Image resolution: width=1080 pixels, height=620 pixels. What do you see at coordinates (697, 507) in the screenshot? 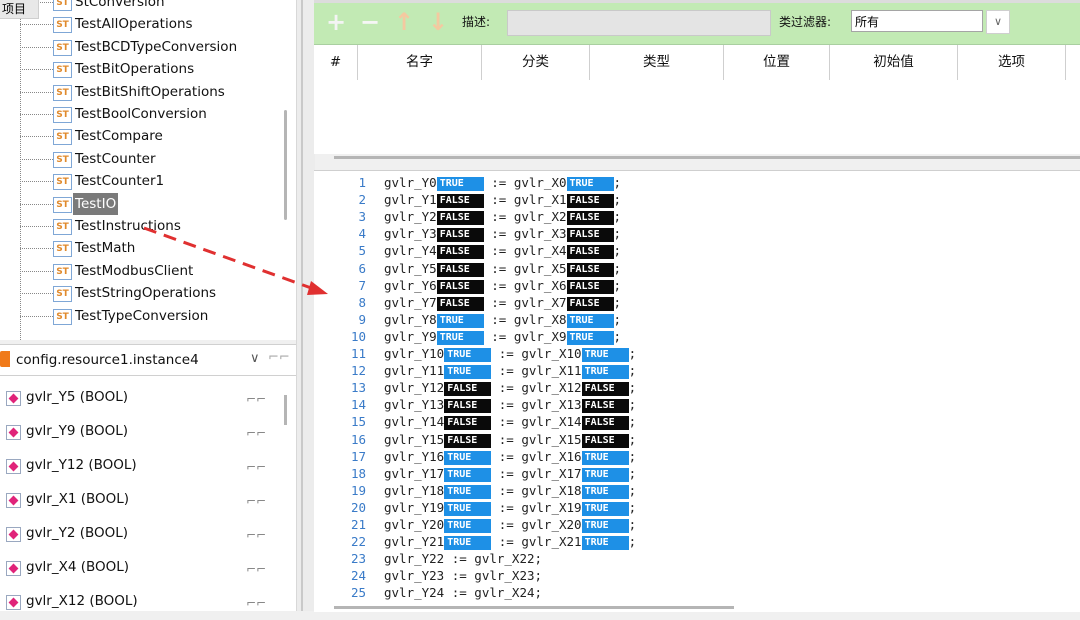
I see `code-line: 20 gvlr_Y19 TRUE := gvlr_X19 TRUE;` at bounding box center [697, 507].